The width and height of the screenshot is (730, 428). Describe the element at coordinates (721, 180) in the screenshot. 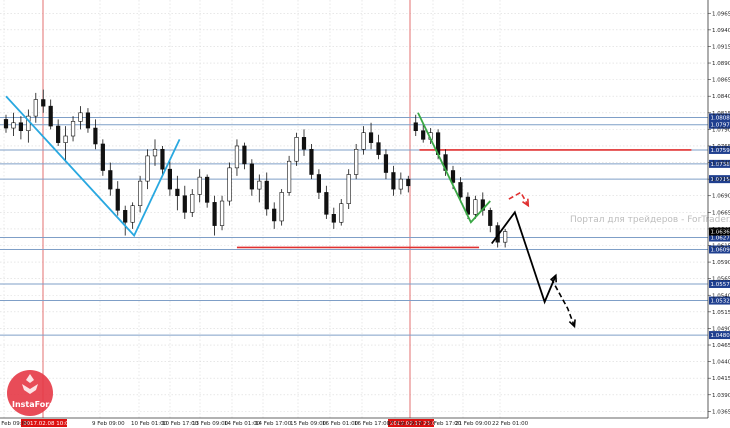

I see `y-tick-label: 1.0715` at that location.